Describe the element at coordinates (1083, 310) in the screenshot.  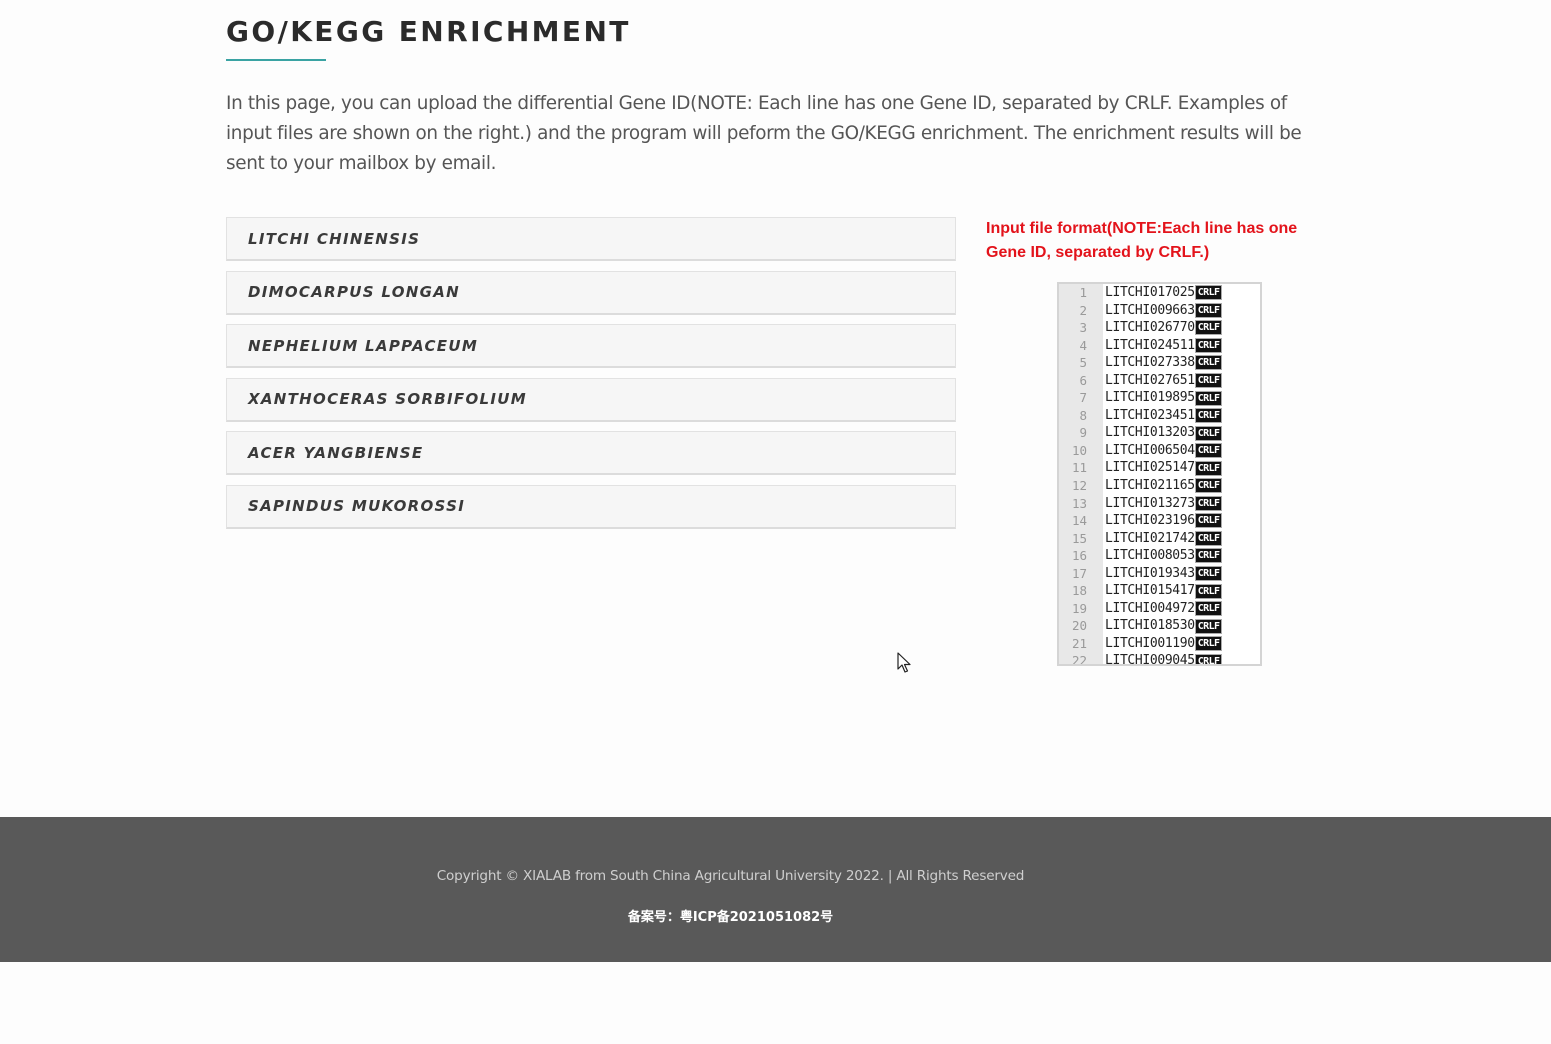
I see `line-number: 2` at that location.